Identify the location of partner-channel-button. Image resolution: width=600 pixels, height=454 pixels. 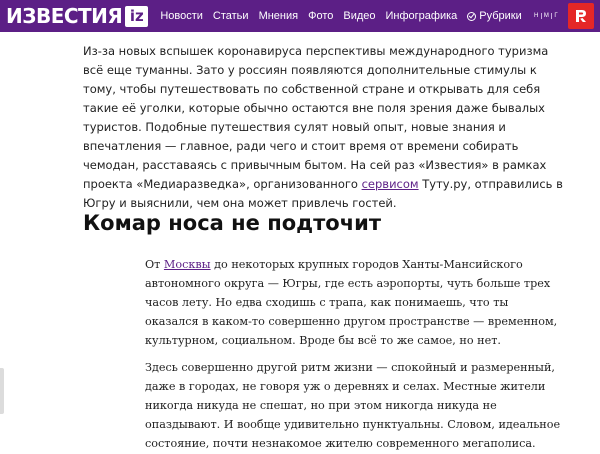
(581, 16).